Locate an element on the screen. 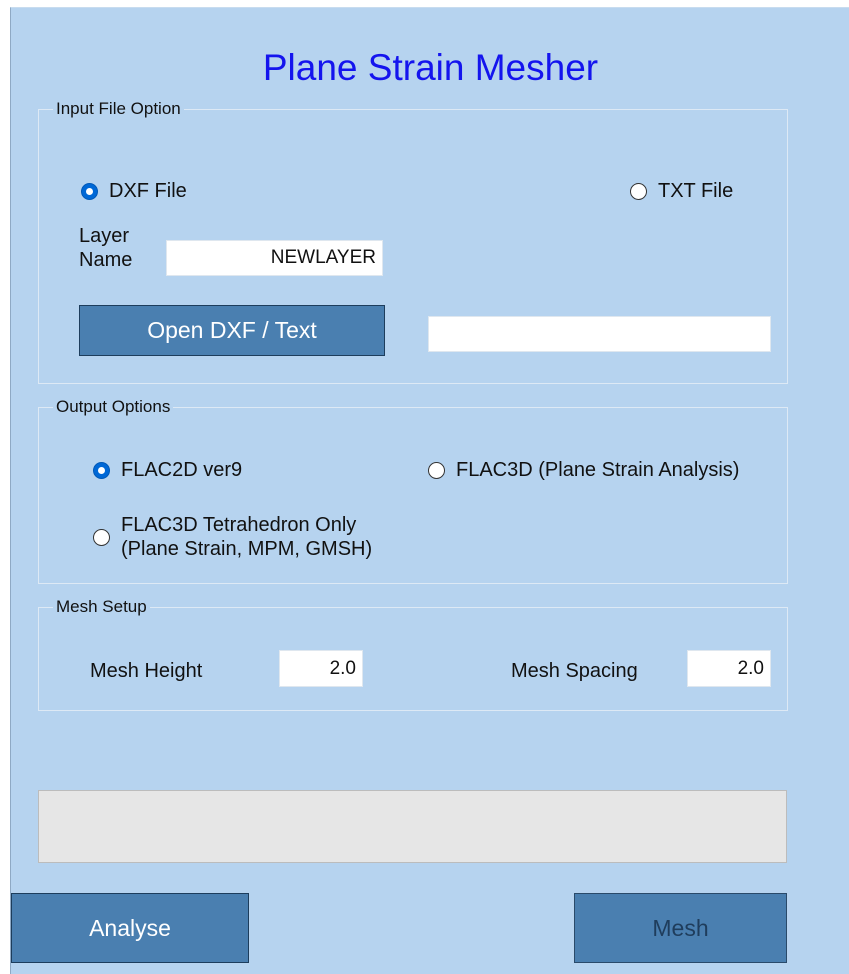 The image size is (849, 974). label-line: FLAC3D Tetrahedron Only is located at coordinates (239, 525).